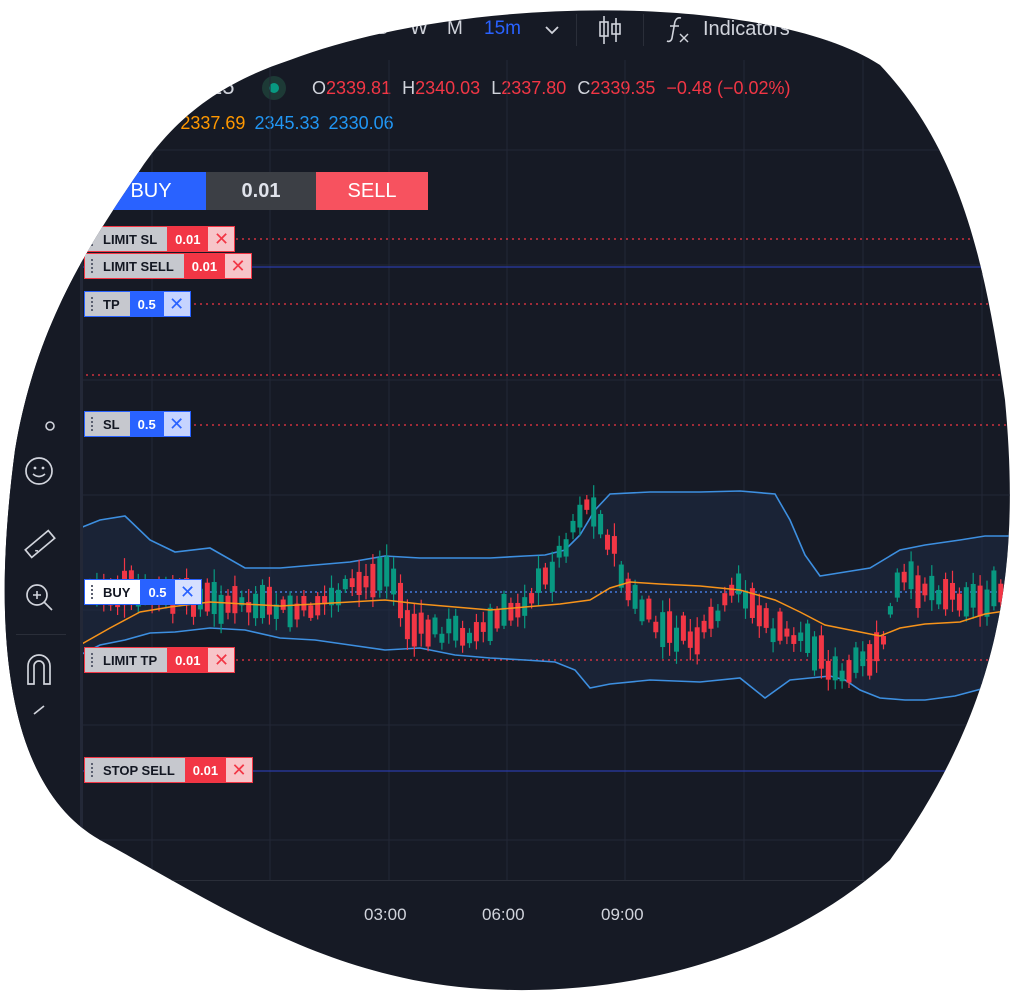 The height and width of the screenshot is (998, 1012). What do you see at coordinates (385, 914) in the screenshot?
I see `time-axis-label: 03:00` at bounding box center [385, 914].